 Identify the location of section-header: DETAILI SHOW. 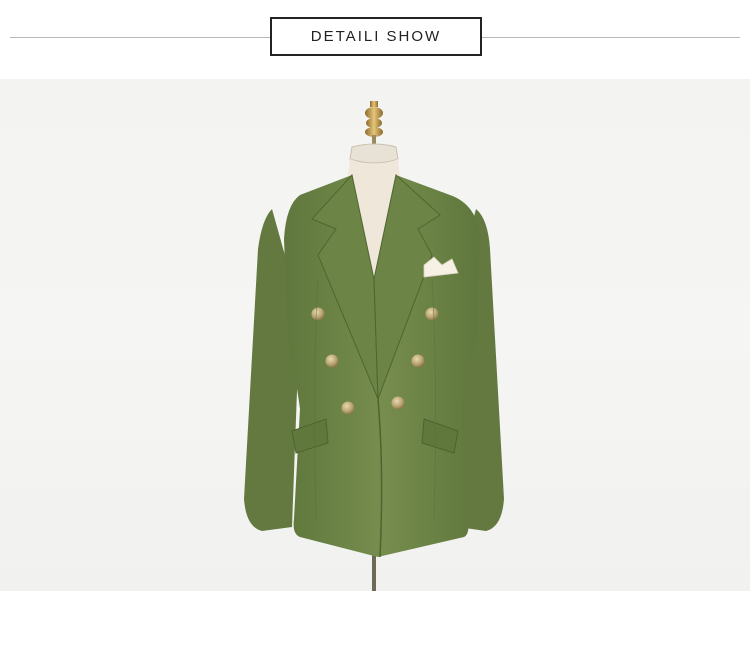
(375, 39).